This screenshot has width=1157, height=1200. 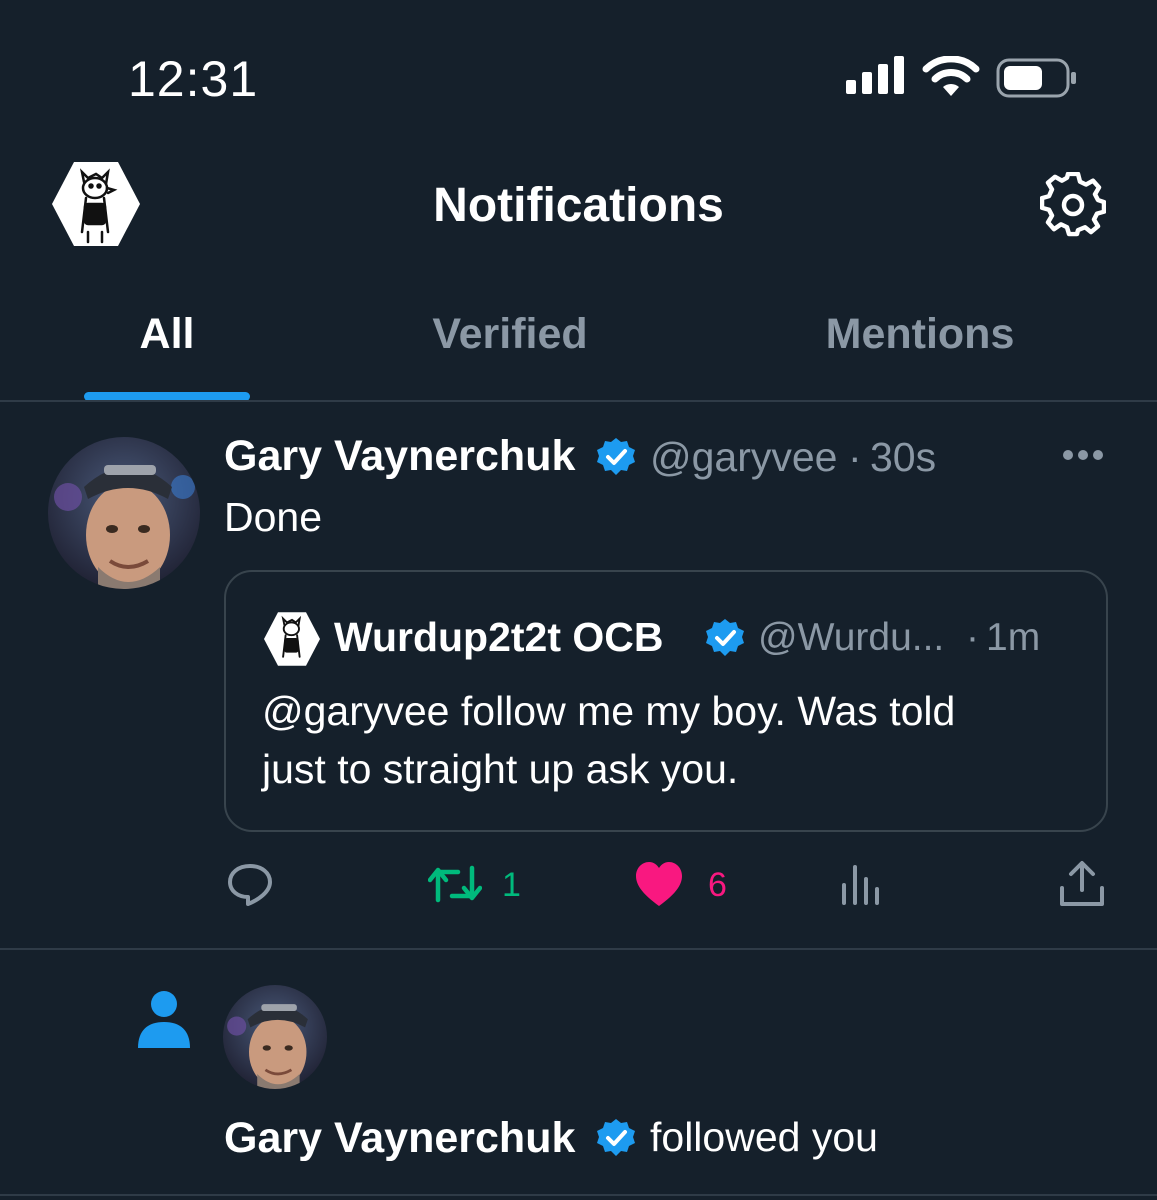 What do you see at coordinates (578, 205) in the screenshot?
I see `page-title: Notifications` at bounding box center [578, 205].